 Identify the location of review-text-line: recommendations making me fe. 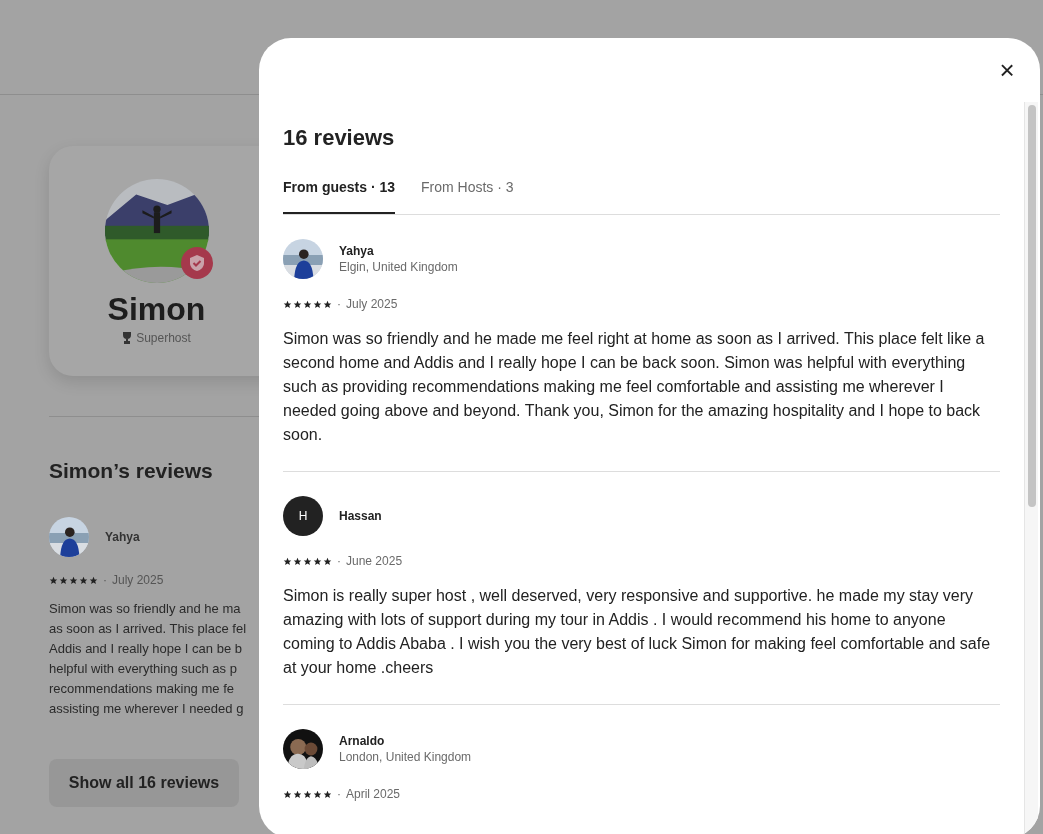
(141, 689).